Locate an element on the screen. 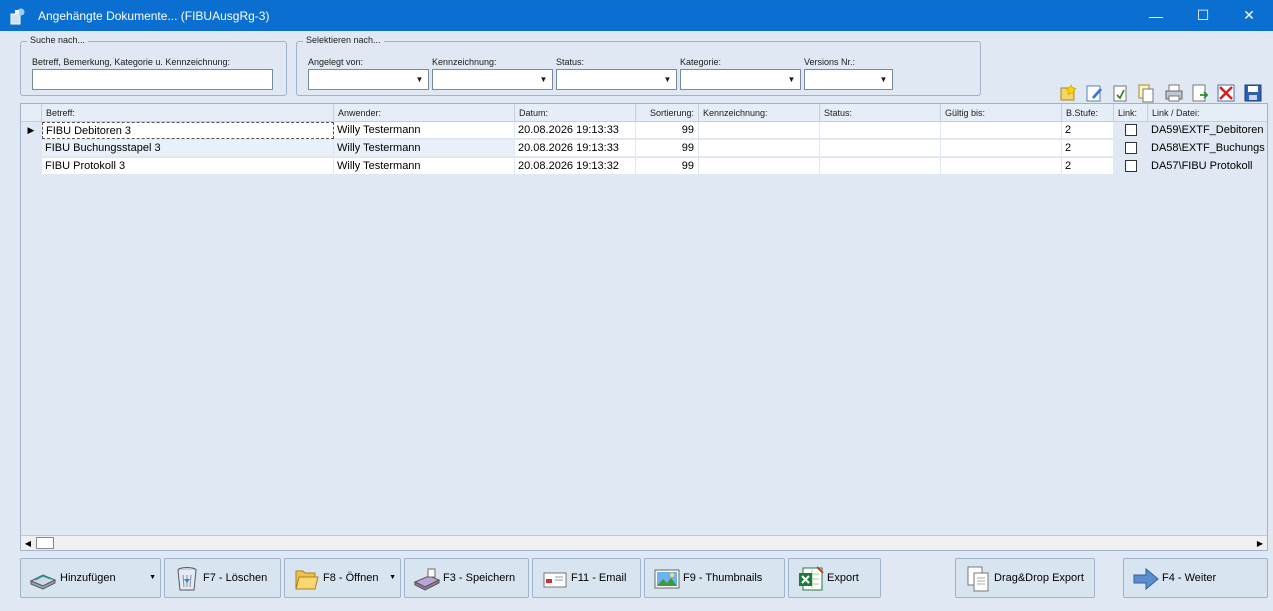  category-select: ▼ is located at coordinates (740, 79).